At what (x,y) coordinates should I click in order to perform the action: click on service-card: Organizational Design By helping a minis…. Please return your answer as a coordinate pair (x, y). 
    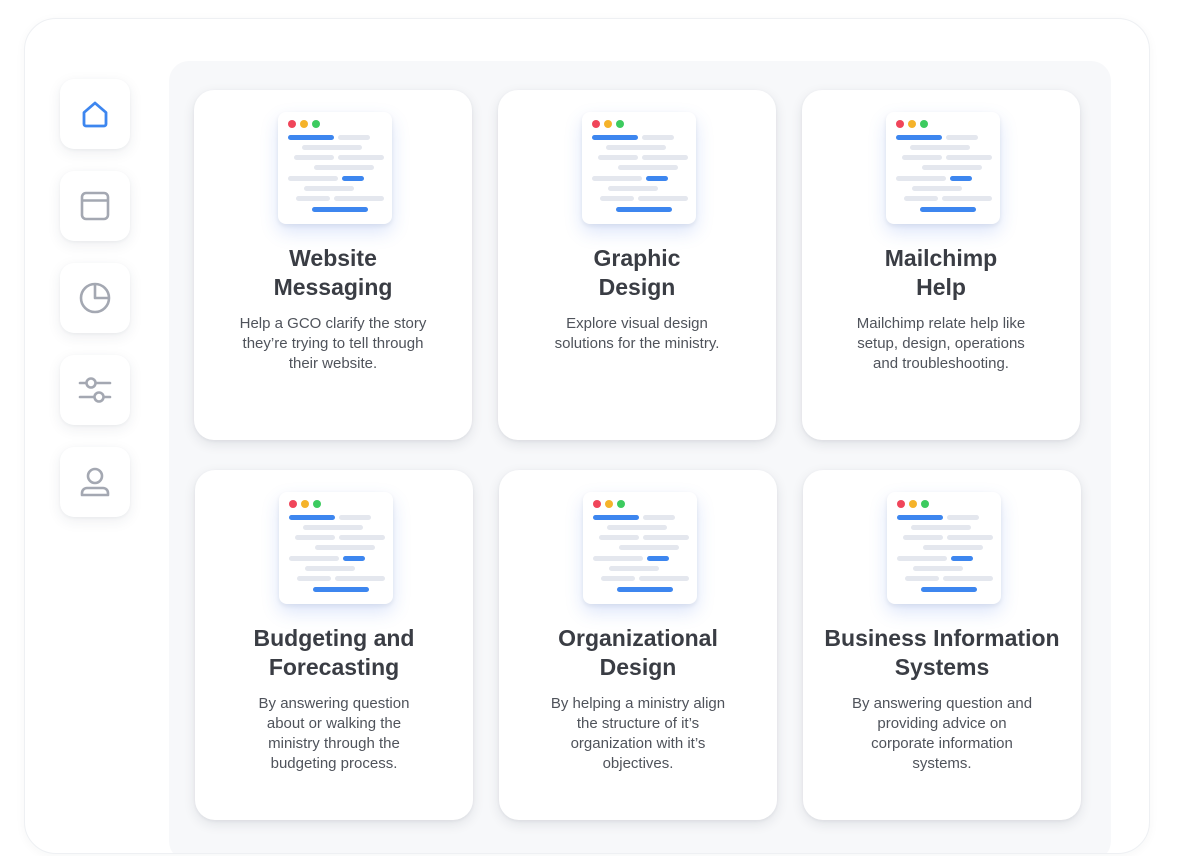
    Looking at the image, I should click on (638, 645).